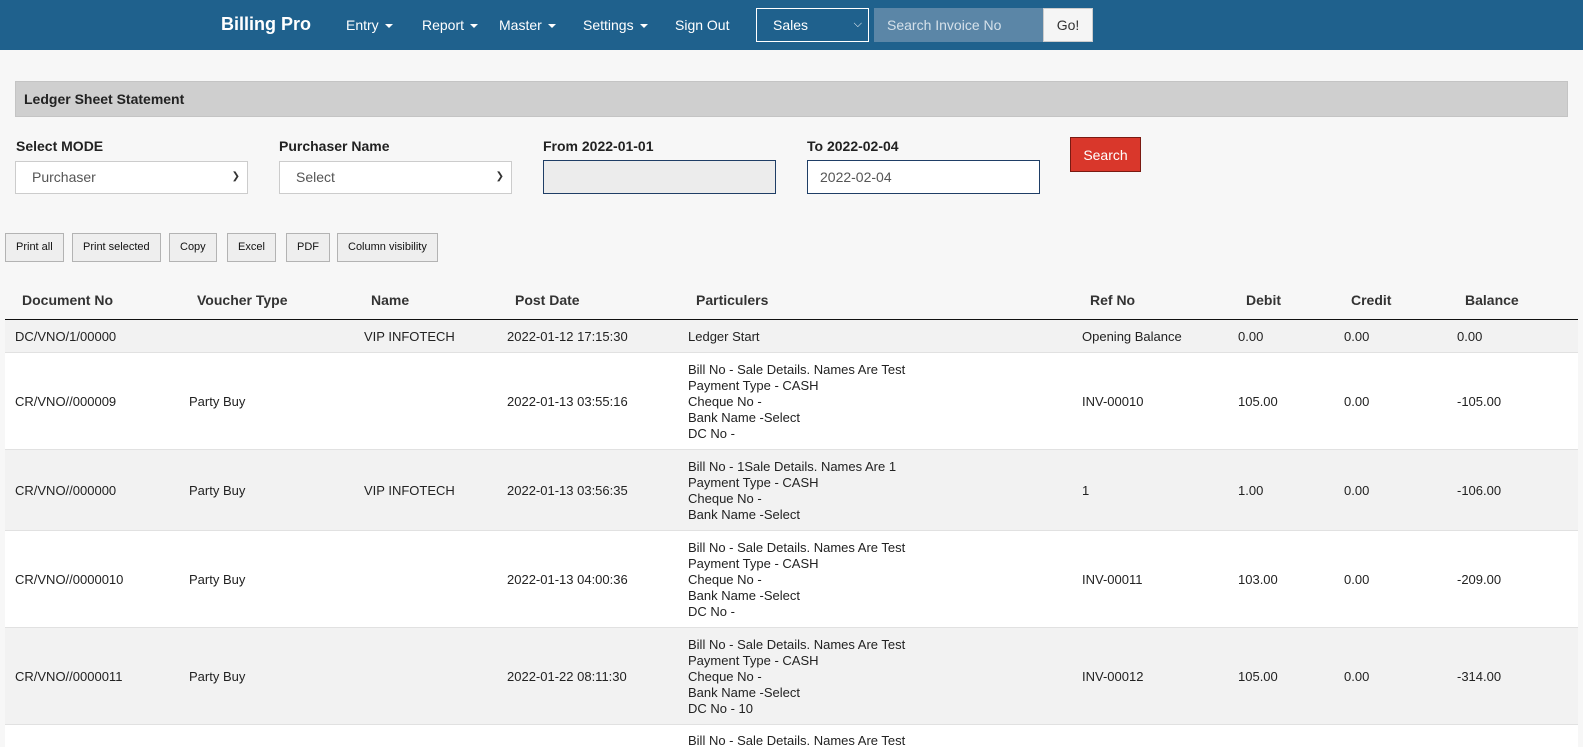  What do you see at coordinates (315, 177) in the screenshot?
I see `purchaser-dropdown-value: Select` at bounding box center [315, 177].